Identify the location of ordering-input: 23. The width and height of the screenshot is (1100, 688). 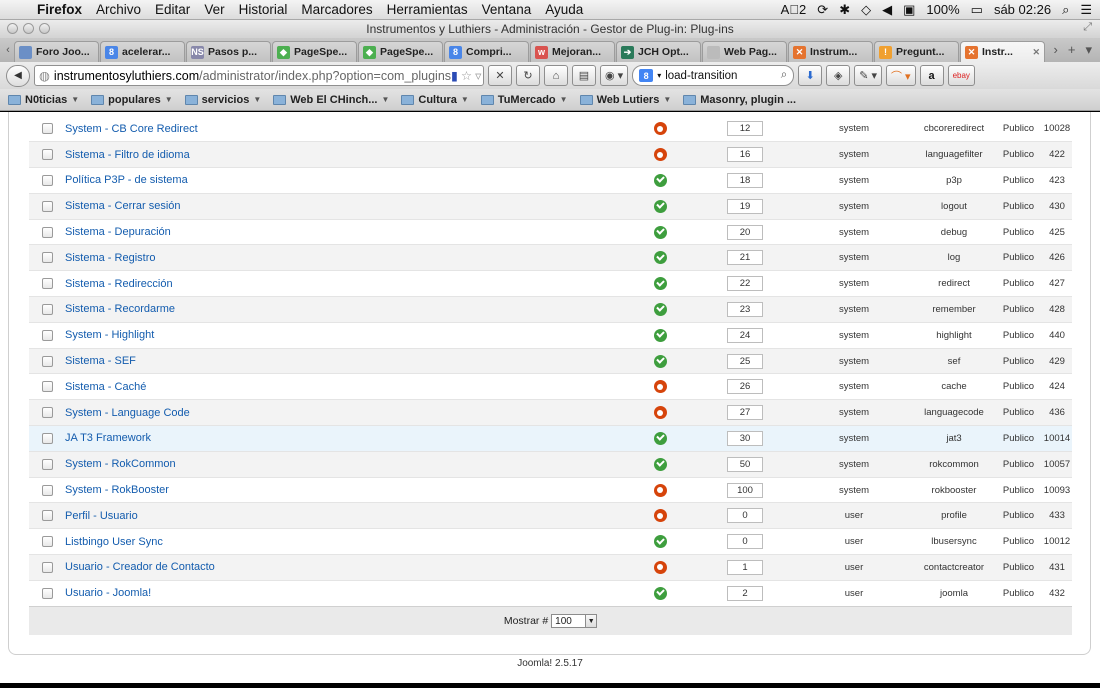
(745, 309).